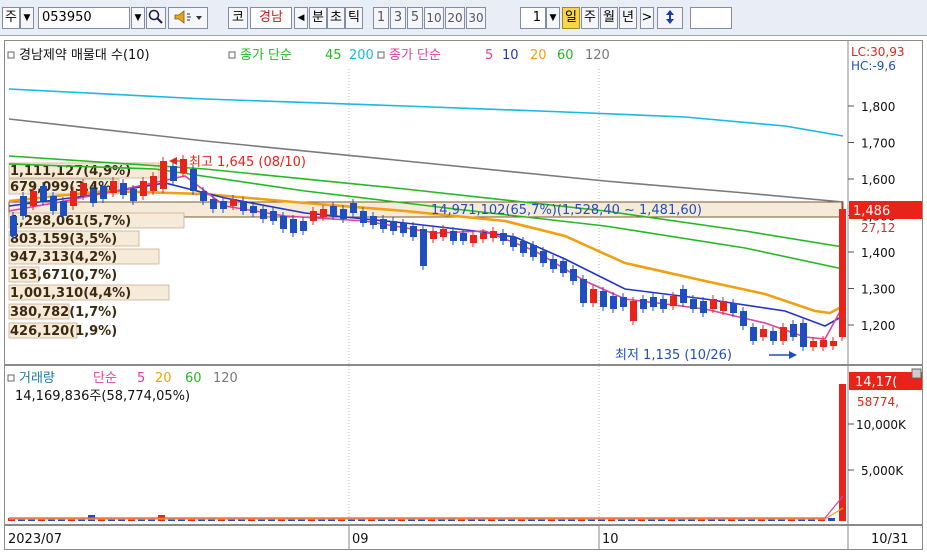 The height and width of the screenshot is (552, 927). What do you see at coordinates (670, 18) in the screenshot?
I see `up-down-button` at bounding box center [670, 18].